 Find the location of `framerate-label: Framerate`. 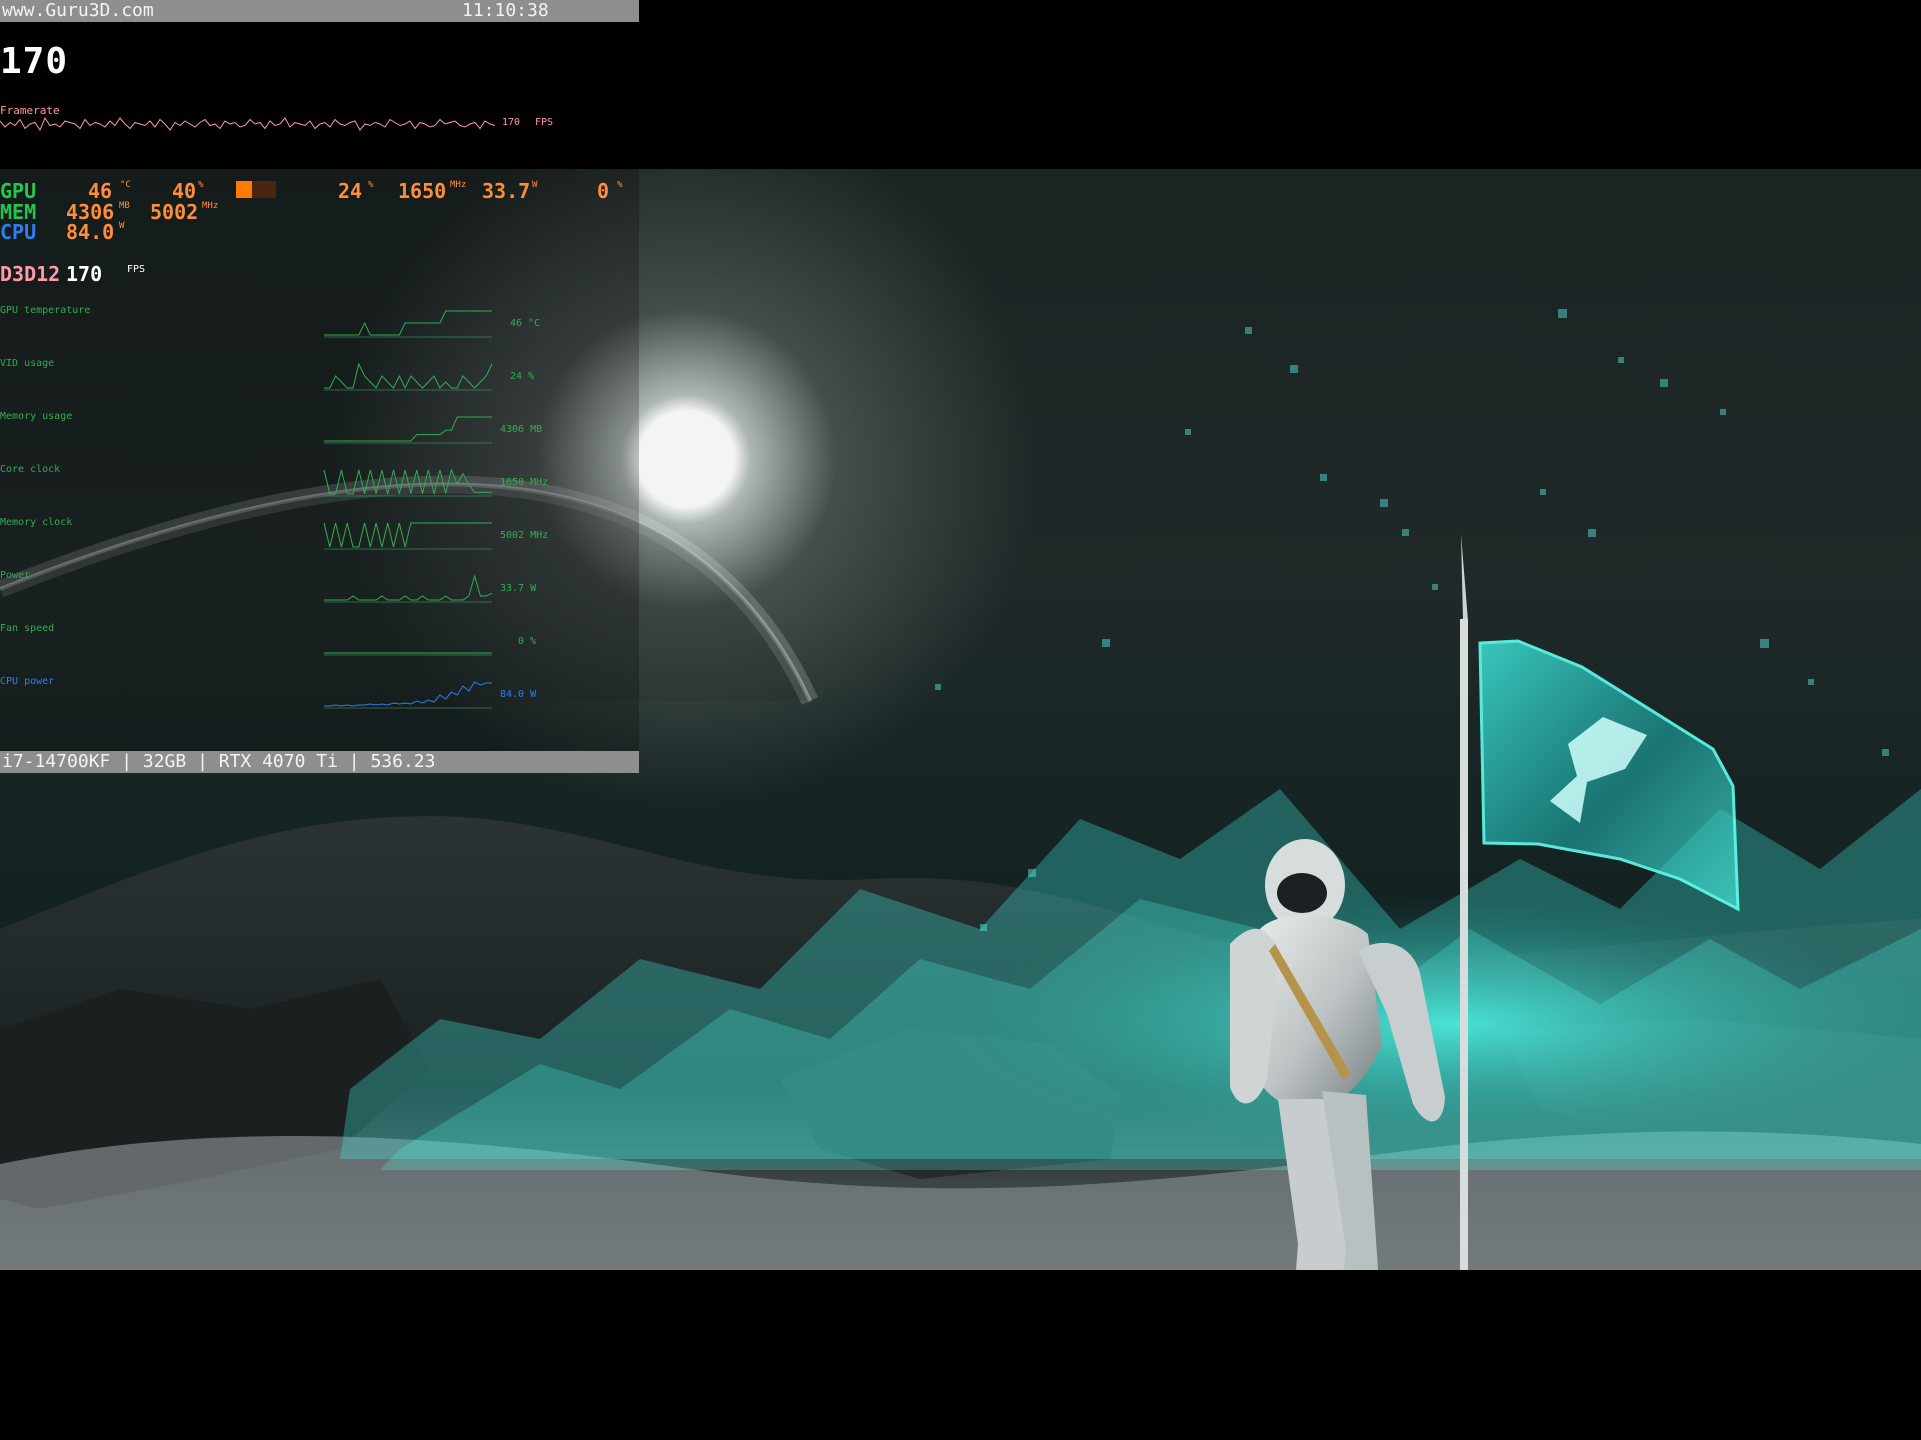

framerate-label: Framerate is located at coordinates (30, 110).